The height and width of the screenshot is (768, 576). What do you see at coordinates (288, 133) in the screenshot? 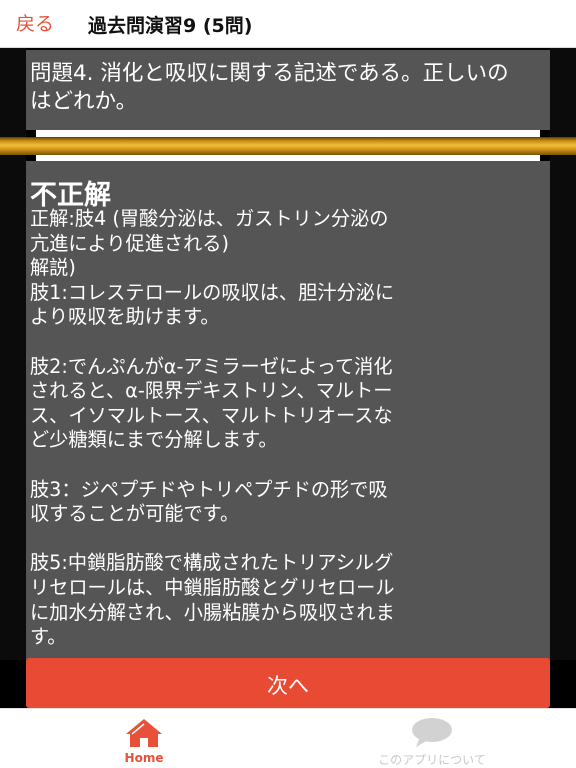
I see `divider-highlight-top` at bounding box center [288, 133].